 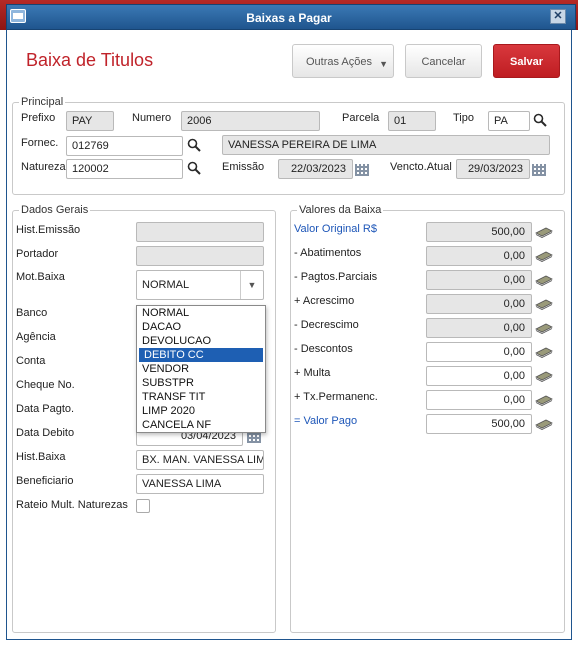 I want to click on rateio-label: Rateio Mult. Naturezas, so click(x=72, y=505).